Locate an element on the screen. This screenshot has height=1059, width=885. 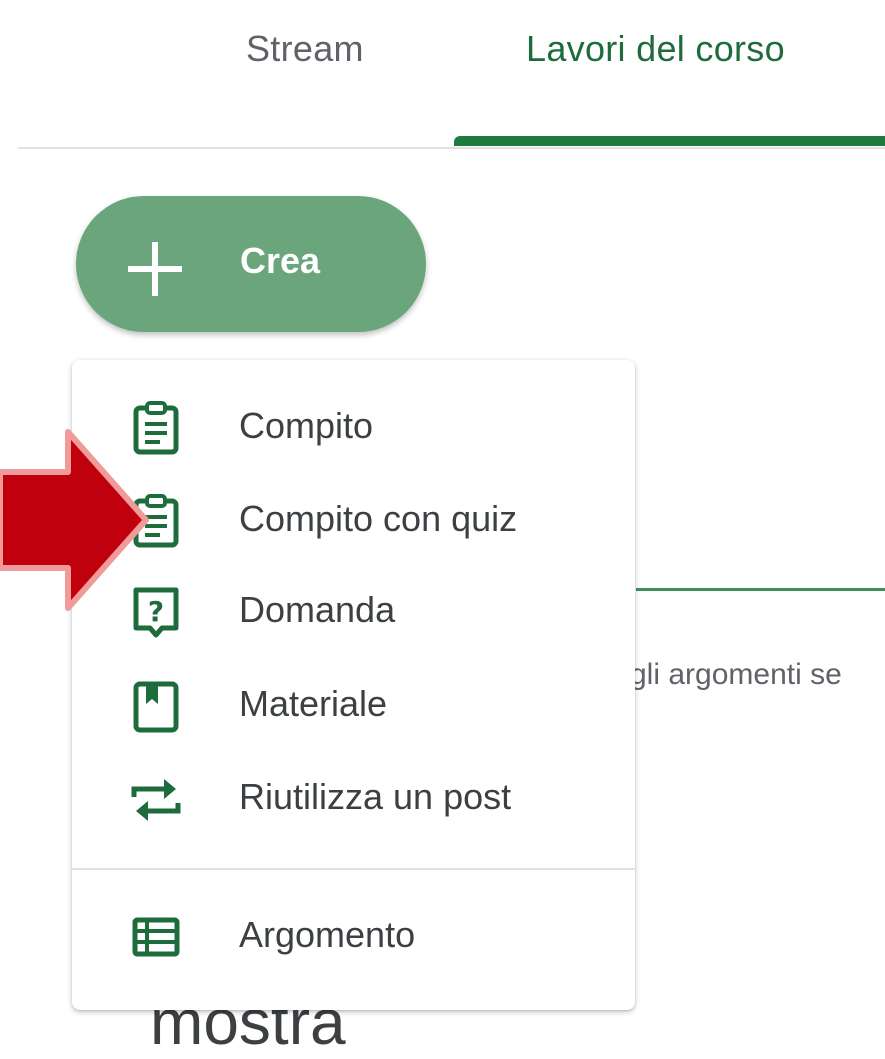
menu-item-topic: Argomento is located at coordinates (353, 937).